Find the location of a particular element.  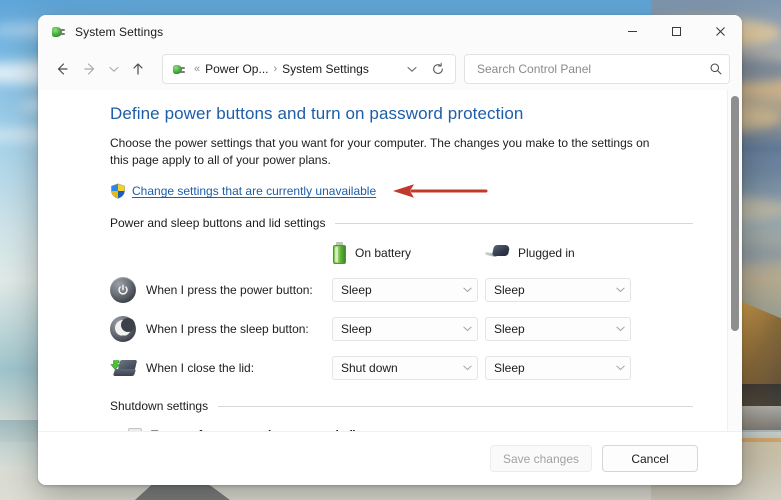

scrollbar-thumb is located at coordinates (735, 213).